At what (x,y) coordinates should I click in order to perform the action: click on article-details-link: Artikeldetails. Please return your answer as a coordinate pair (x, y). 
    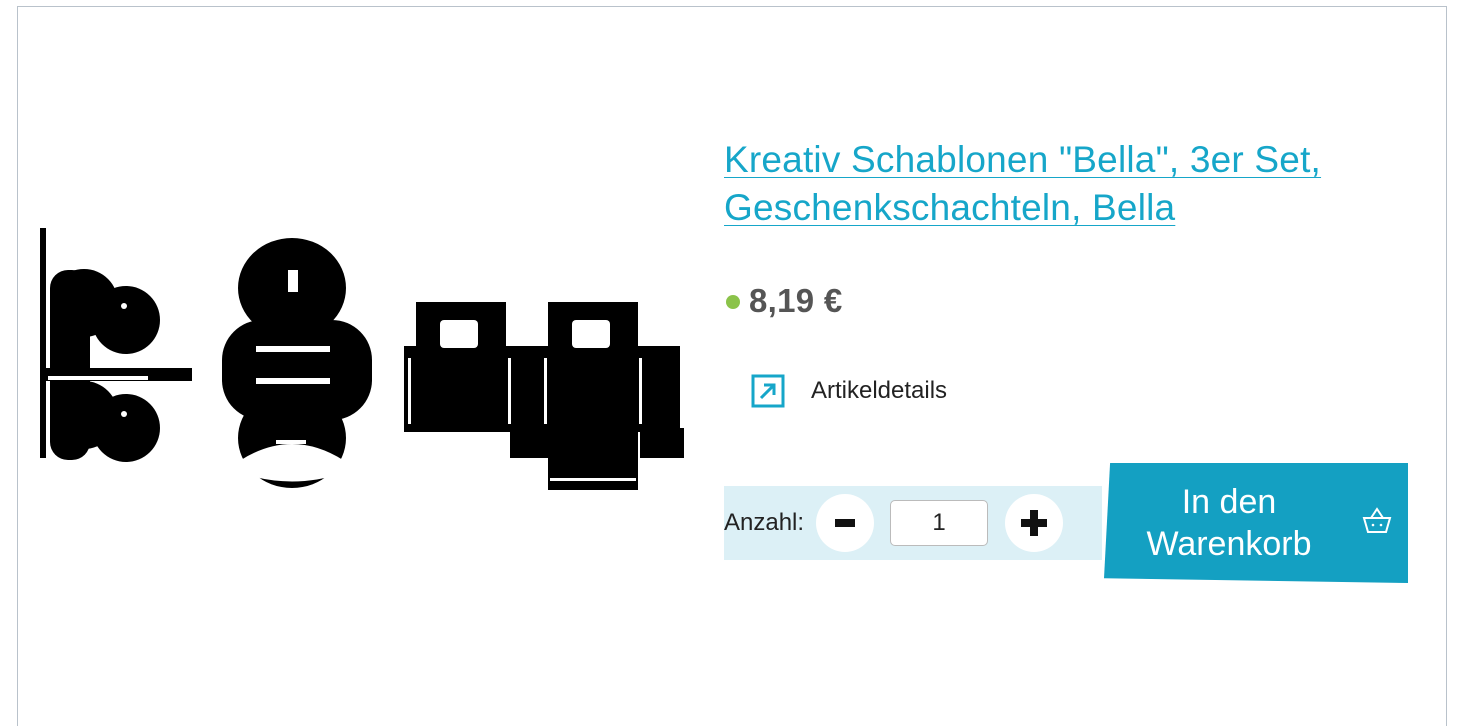
    Looking at the image, I should click on (849, 391).